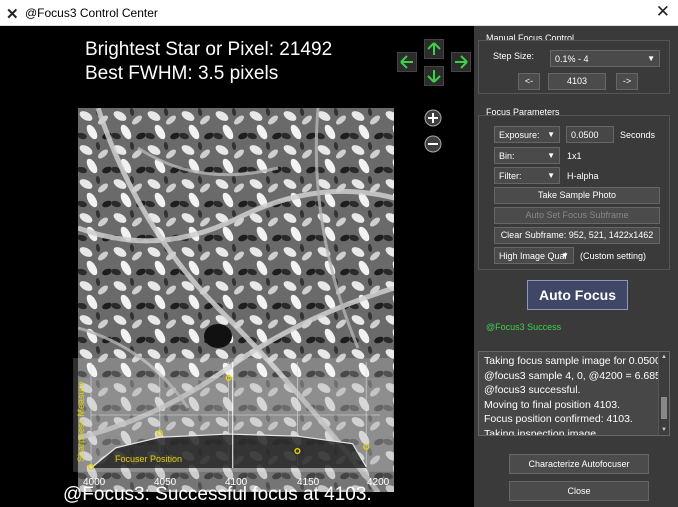  I want to click on arrow-up-icon, so click(434, 49).